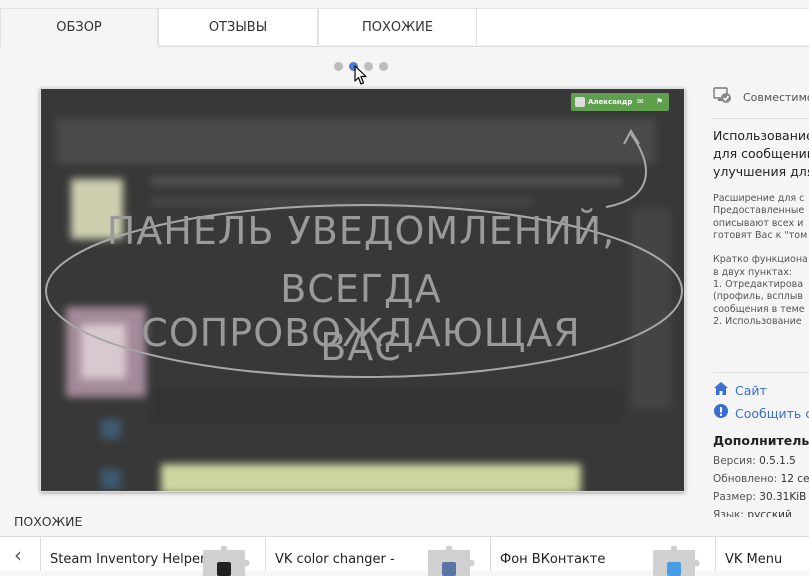 The width and height of the screenshot is (809, 576). Describe the element at coordinates (335, 559) in the screenshot. I see `related-item-title: VK color changer -` at that location.